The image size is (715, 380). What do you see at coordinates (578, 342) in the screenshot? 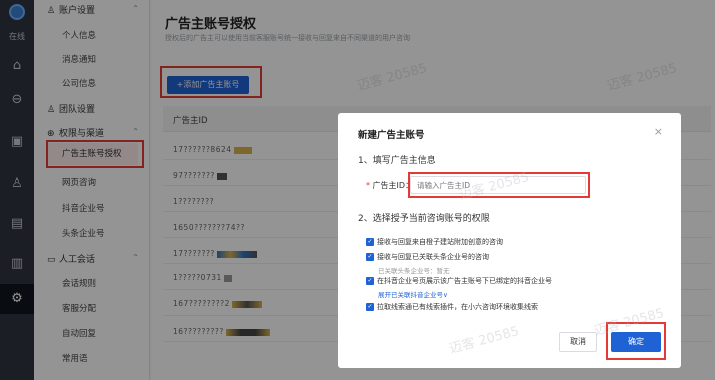
I see `cancel-button: 取消` at bounding box center [578, 342].